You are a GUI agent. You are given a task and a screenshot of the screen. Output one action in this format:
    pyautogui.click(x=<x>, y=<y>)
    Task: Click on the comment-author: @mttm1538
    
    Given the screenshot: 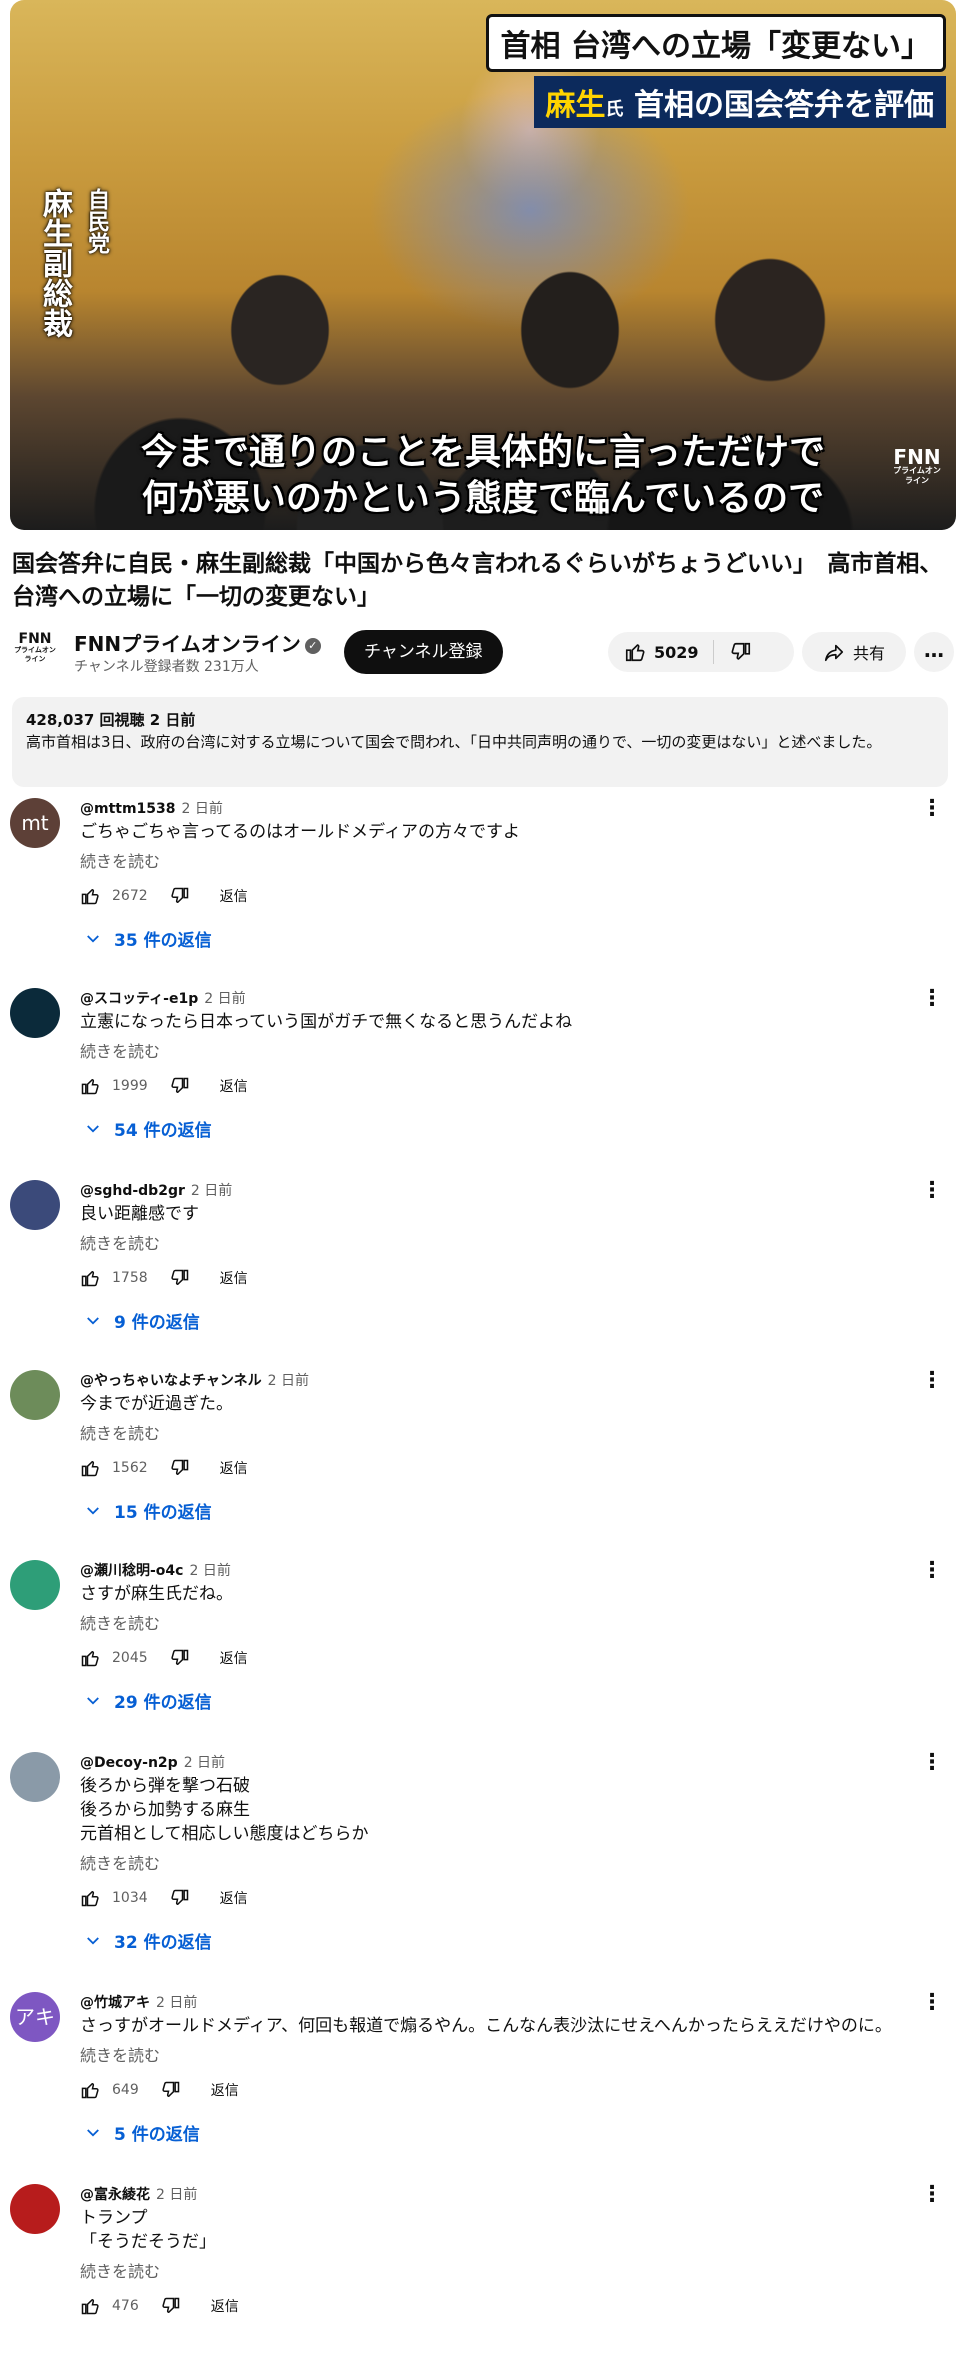 What is the action you would take?
    pyautogui.click(x=128, y=809)
    